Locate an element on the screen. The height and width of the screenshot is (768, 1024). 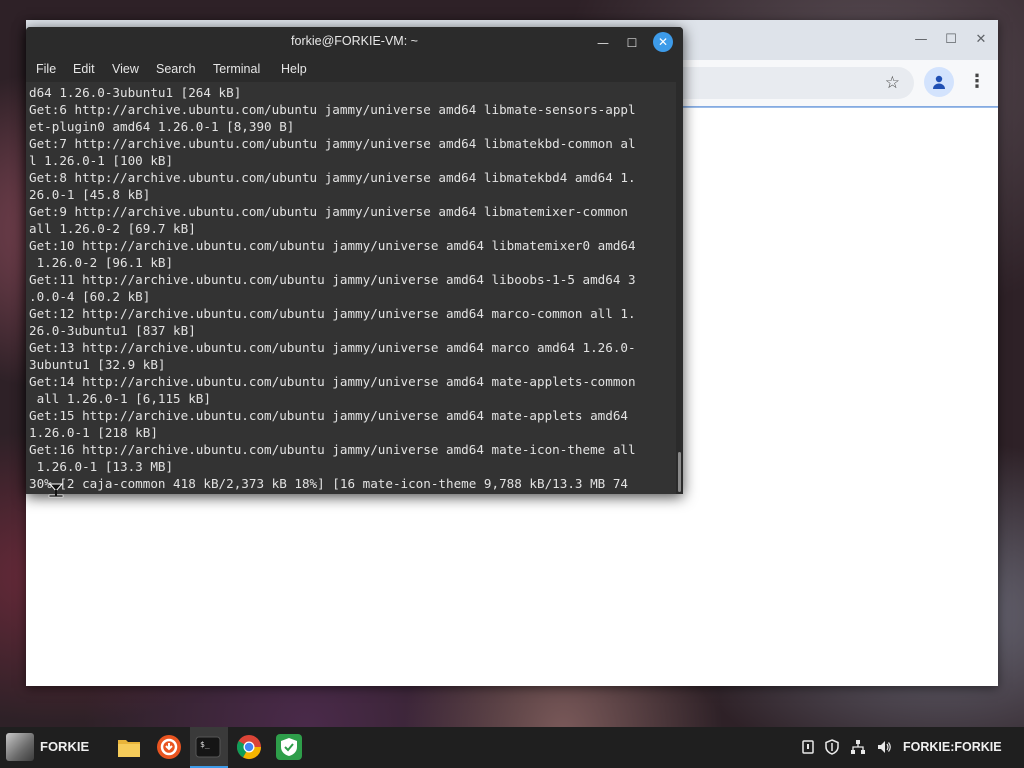
terminal-line: 1.26.0-1 [13.3 MB] is located at coordinates (101, 466).